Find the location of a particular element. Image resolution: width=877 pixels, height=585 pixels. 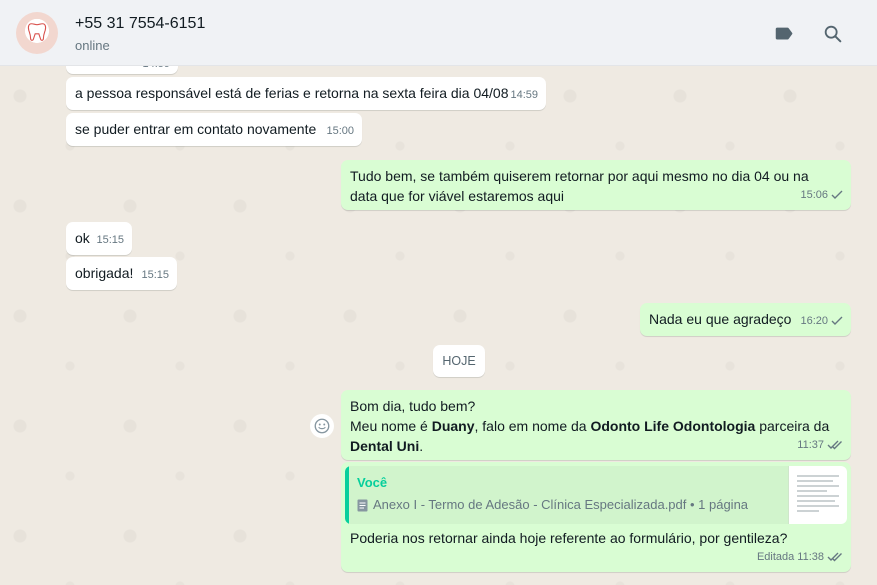

tooth-logo-icon is located at coordinates (37, 32).